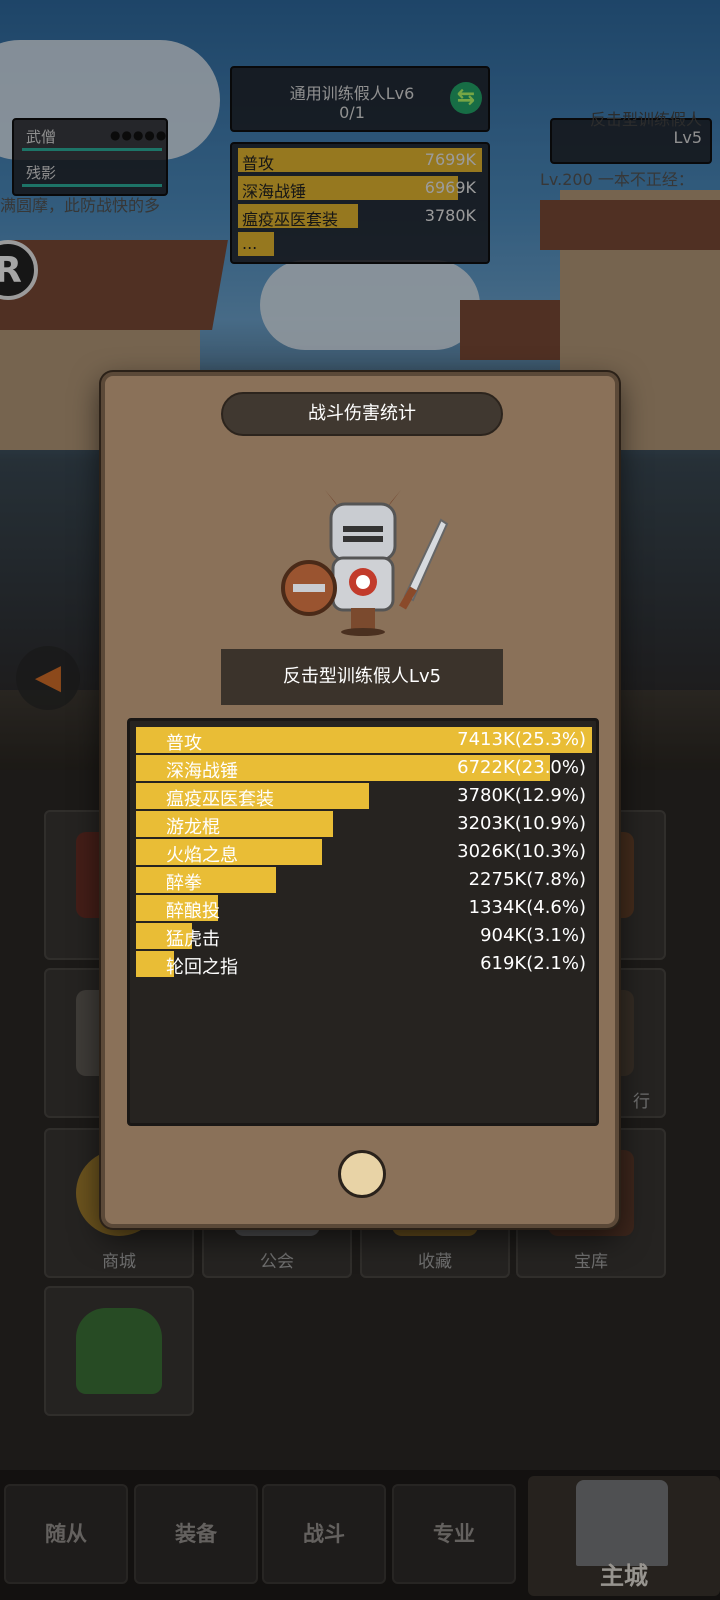 The height and width of the screenshot is (1600, 720). I want to click on damage-row: 火焰之息 3026K(10.3%), so click(364, 852).